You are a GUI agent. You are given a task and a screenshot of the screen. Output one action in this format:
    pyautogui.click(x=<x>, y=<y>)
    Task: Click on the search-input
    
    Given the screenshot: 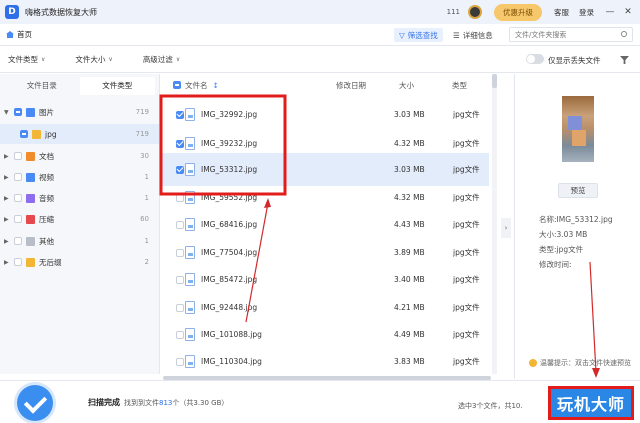 What is the action you would take?
    pyautogui.click(x=571, y=34)
    